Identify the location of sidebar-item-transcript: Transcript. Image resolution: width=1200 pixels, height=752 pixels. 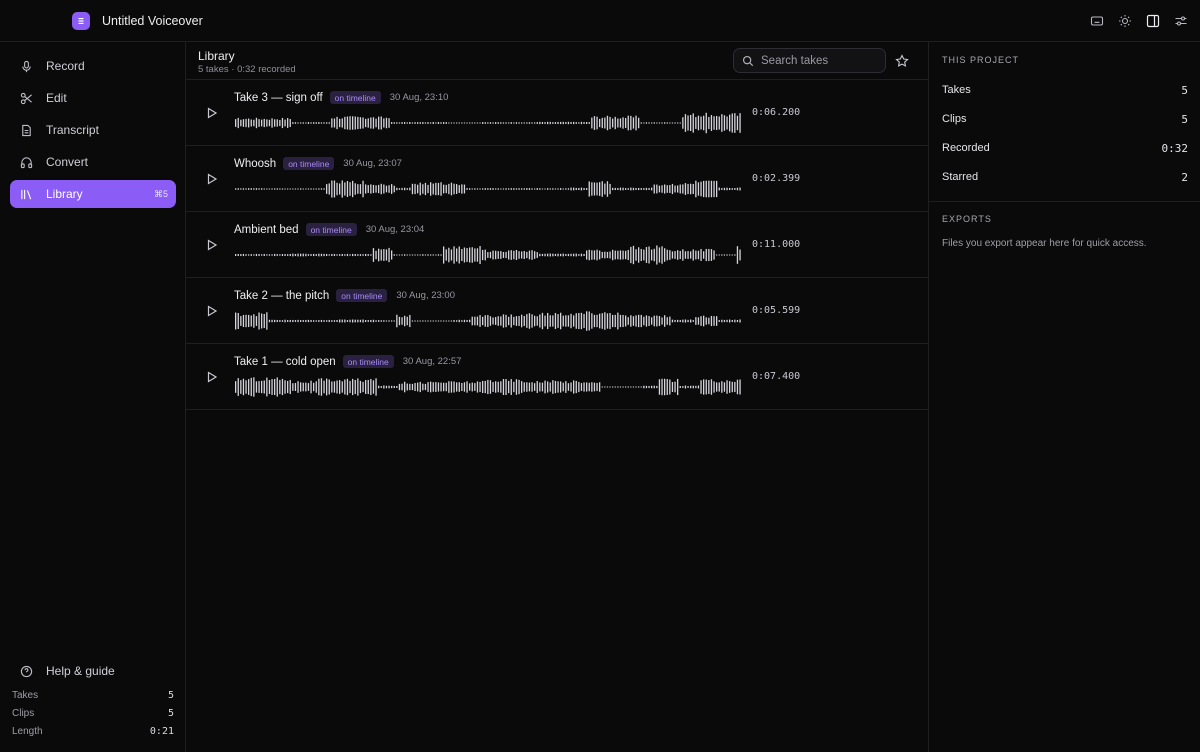
(93, 130).